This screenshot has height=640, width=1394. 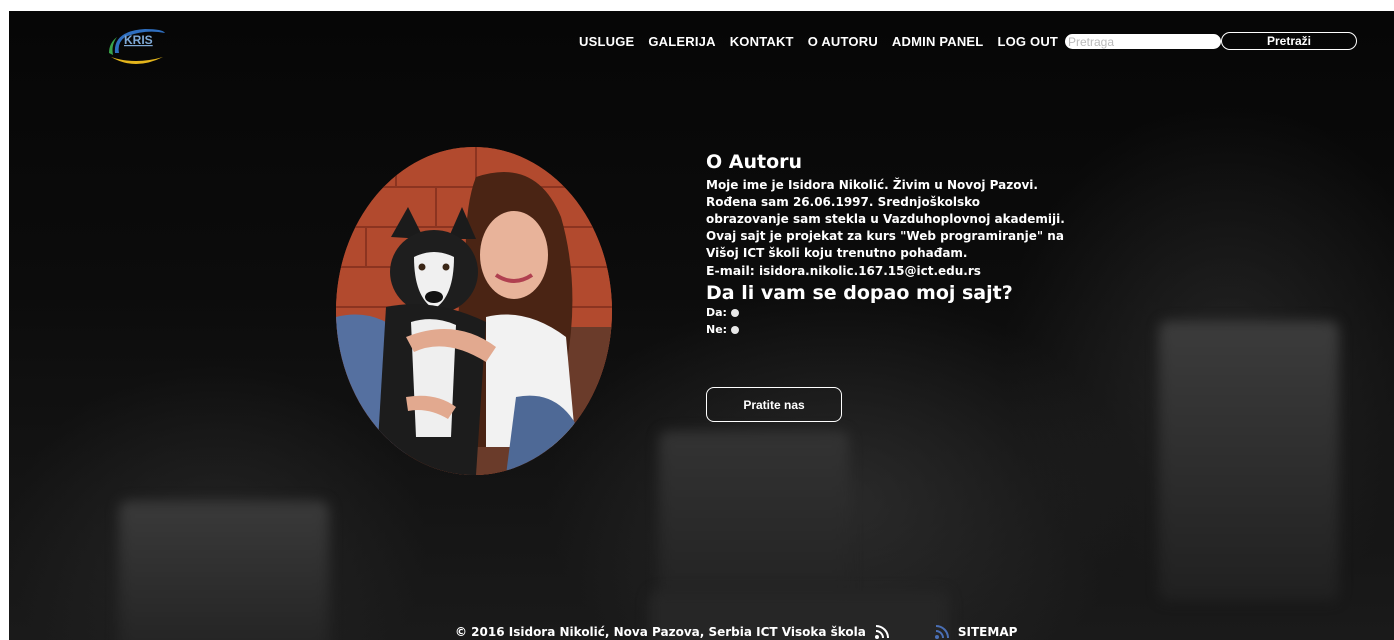 I want to click on sitemap-link: SITEMAP, so click(x=988, y=632).